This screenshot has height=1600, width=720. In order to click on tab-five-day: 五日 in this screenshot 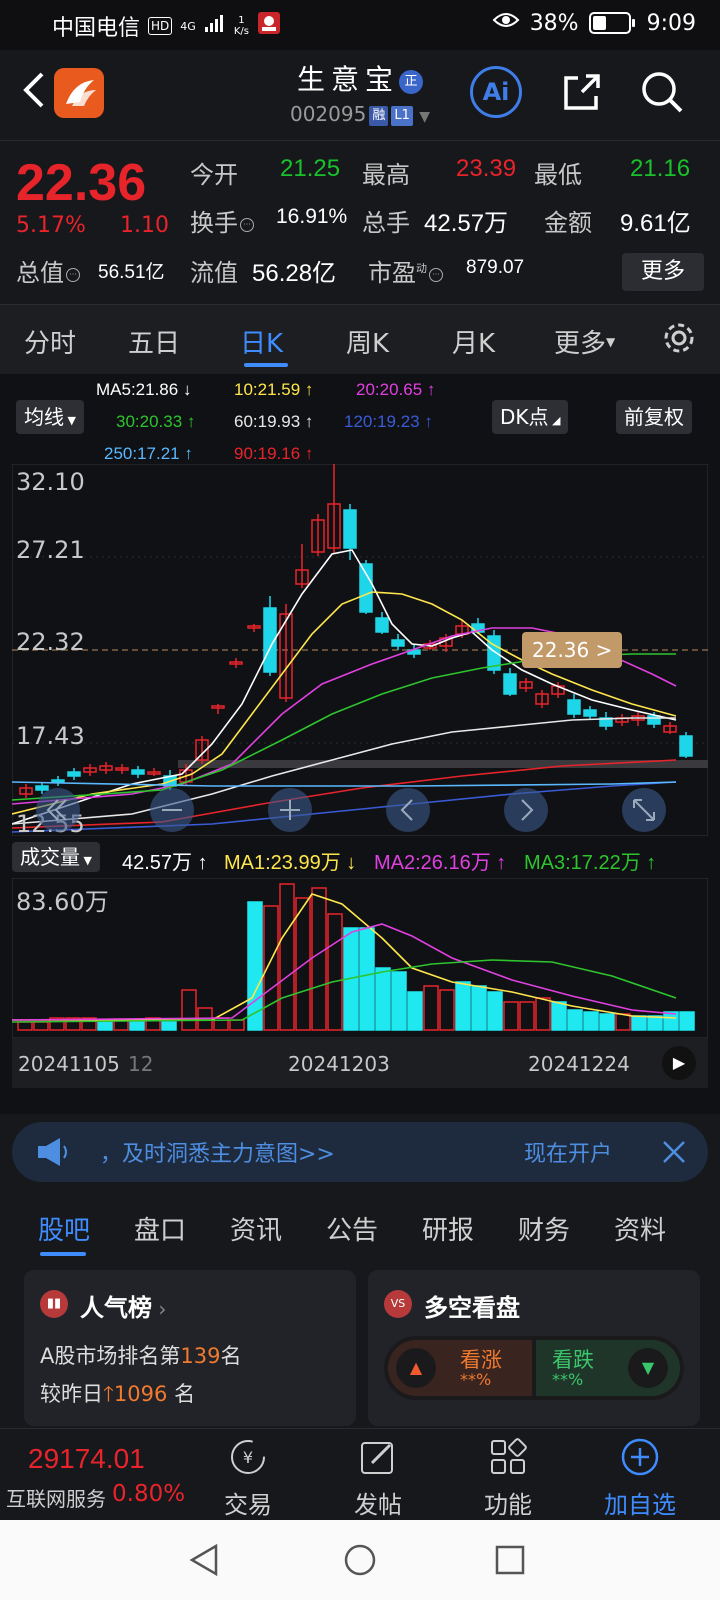, I will do `click(154, 341)`.